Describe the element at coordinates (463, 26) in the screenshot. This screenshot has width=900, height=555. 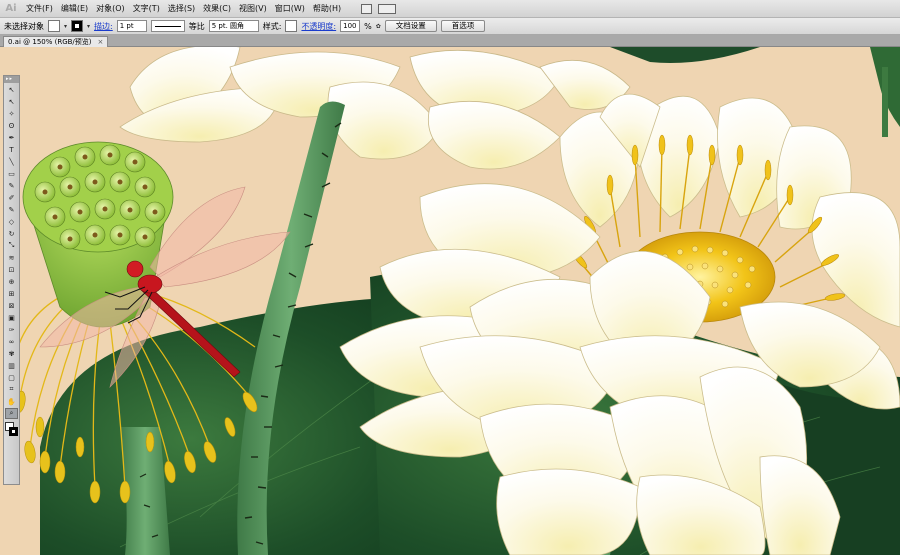
I see `preferences-button: 首选项` at that location.